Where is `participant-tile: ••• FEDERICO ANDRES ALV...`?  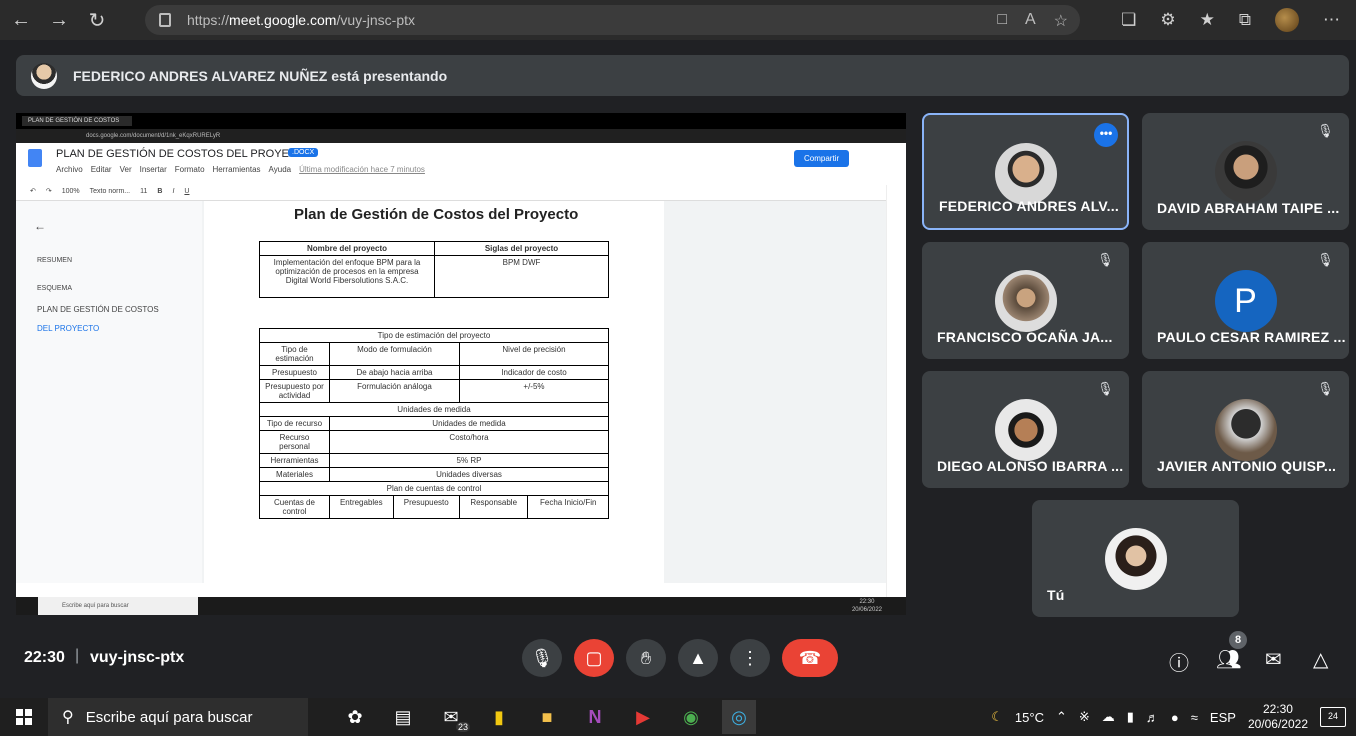
participant-tile: ••• FEDERICO ANDRES ALV... is located at coordinates (1025, 171).